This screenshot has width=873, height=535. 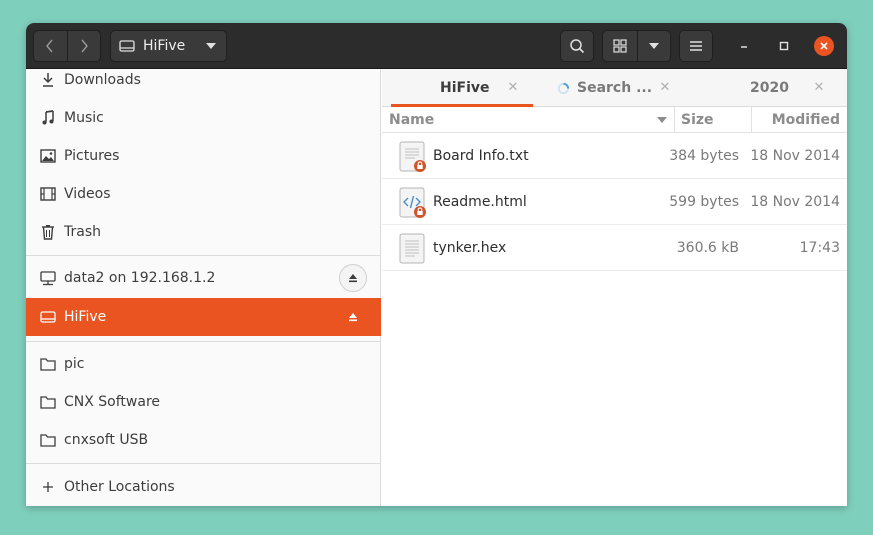 What do you see at coordinates (140, 278) in the screenshot?
I see `sidebar-item-label: data2 on 192.168.1.2` at bounding box center [140, 278].